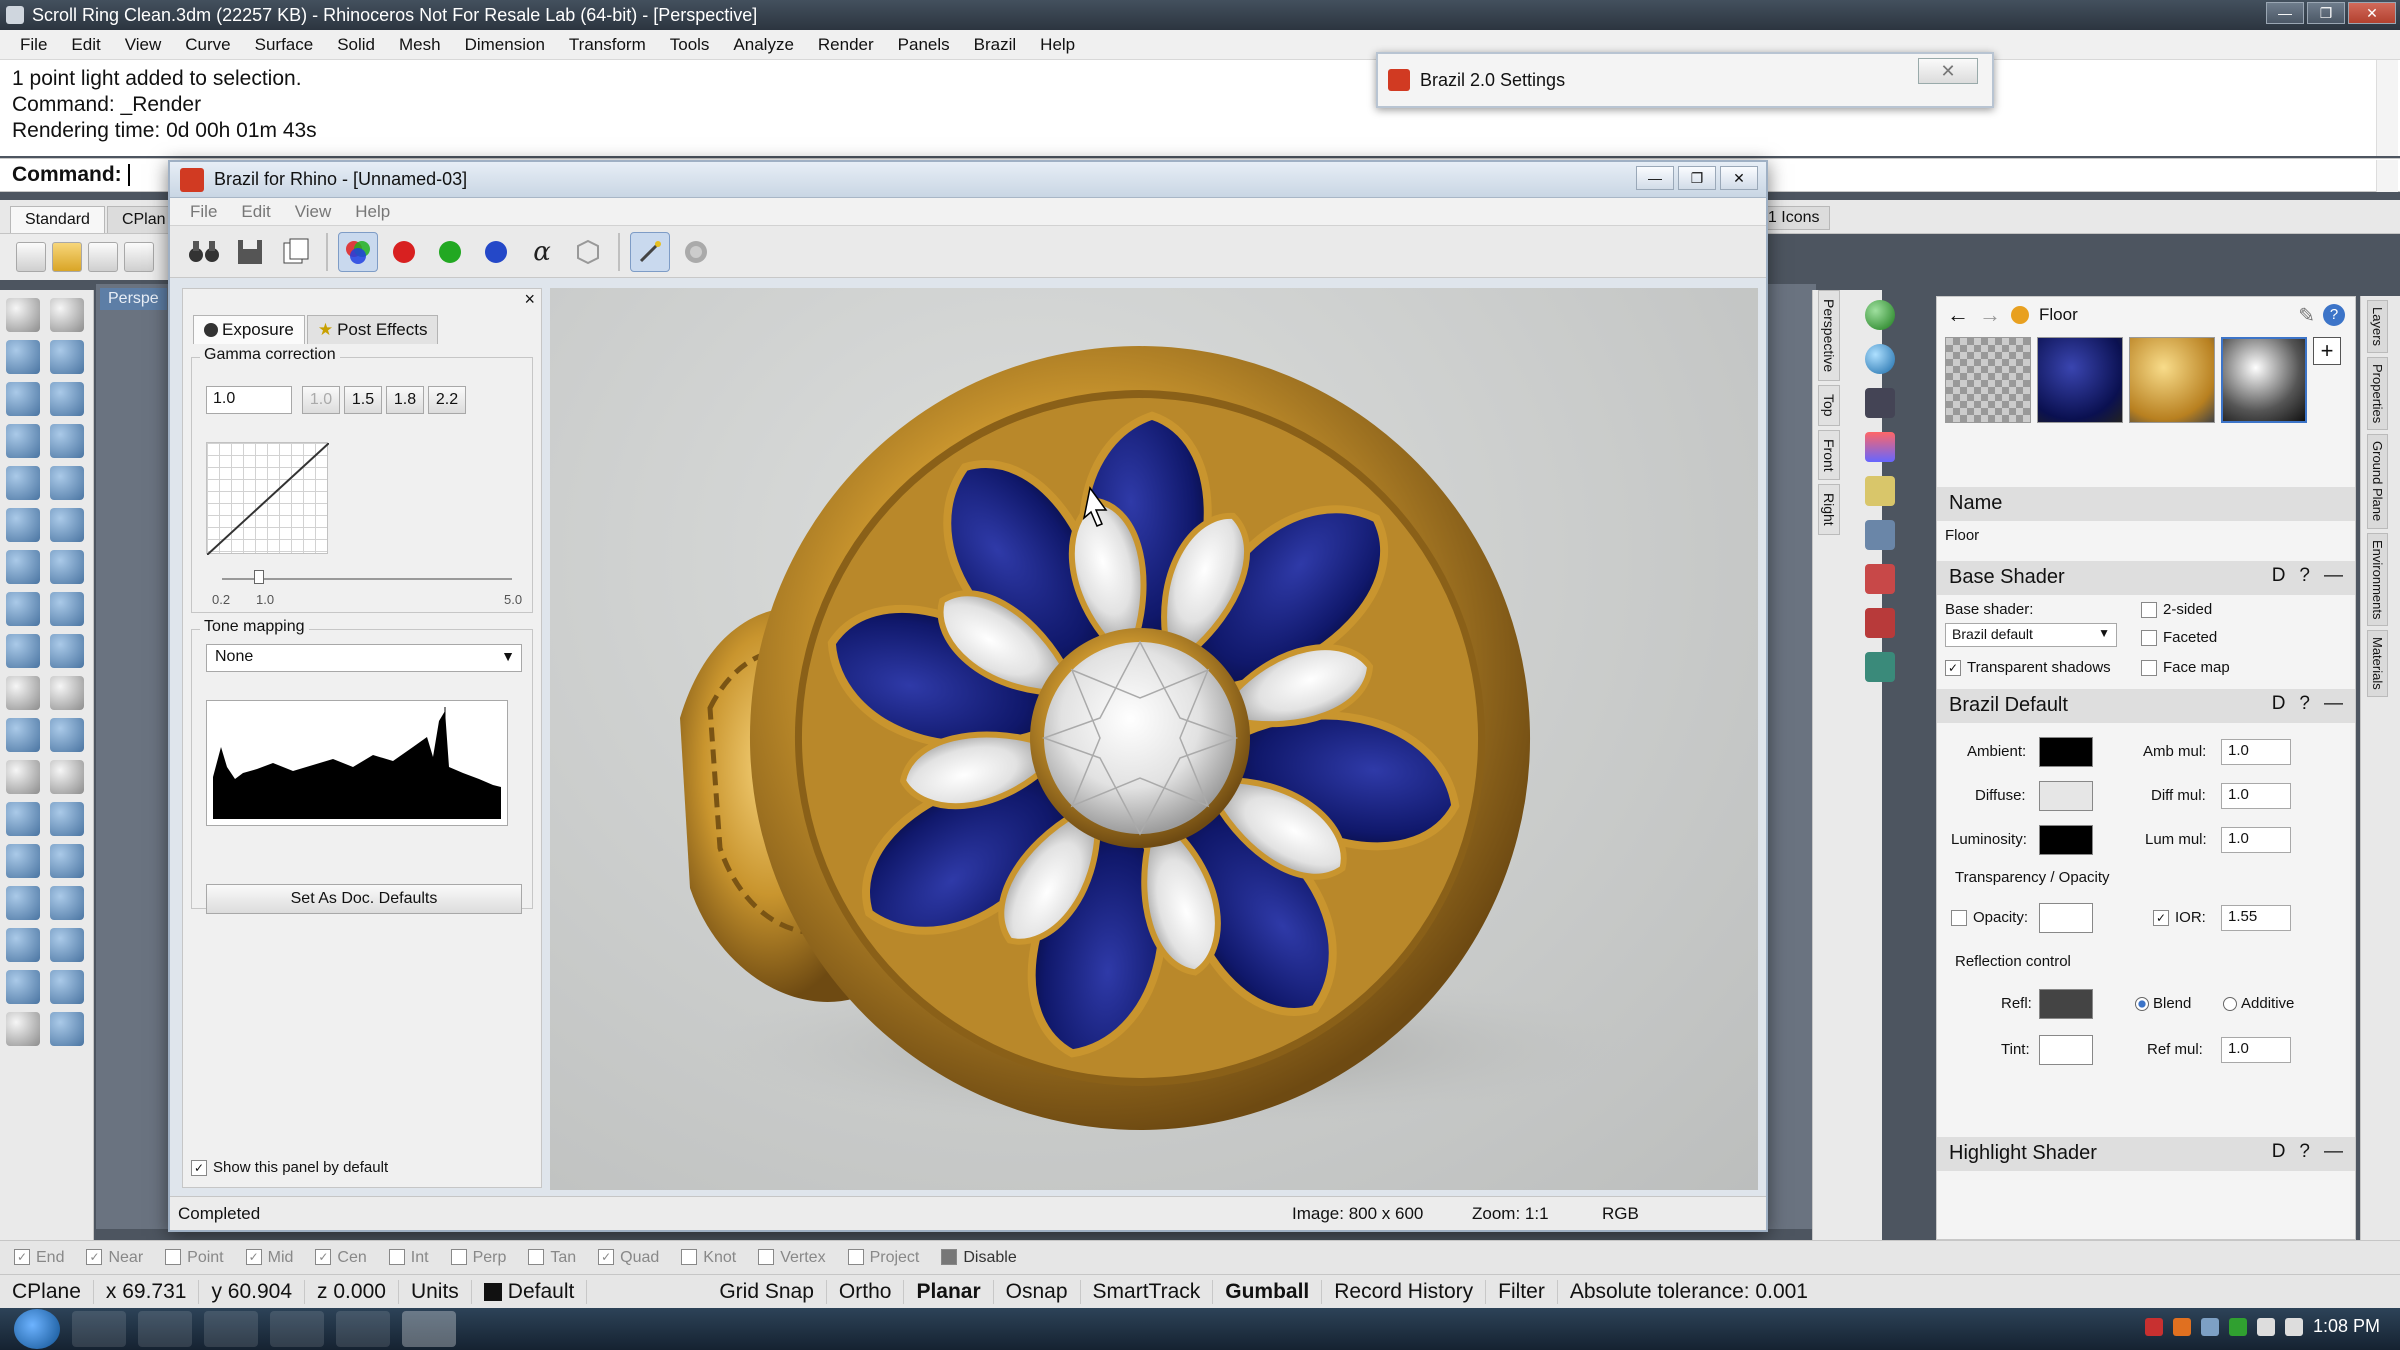 This screenshot has height=1350, width=2400. I want to click on tab-materials: Materials, so click(2377, 663).